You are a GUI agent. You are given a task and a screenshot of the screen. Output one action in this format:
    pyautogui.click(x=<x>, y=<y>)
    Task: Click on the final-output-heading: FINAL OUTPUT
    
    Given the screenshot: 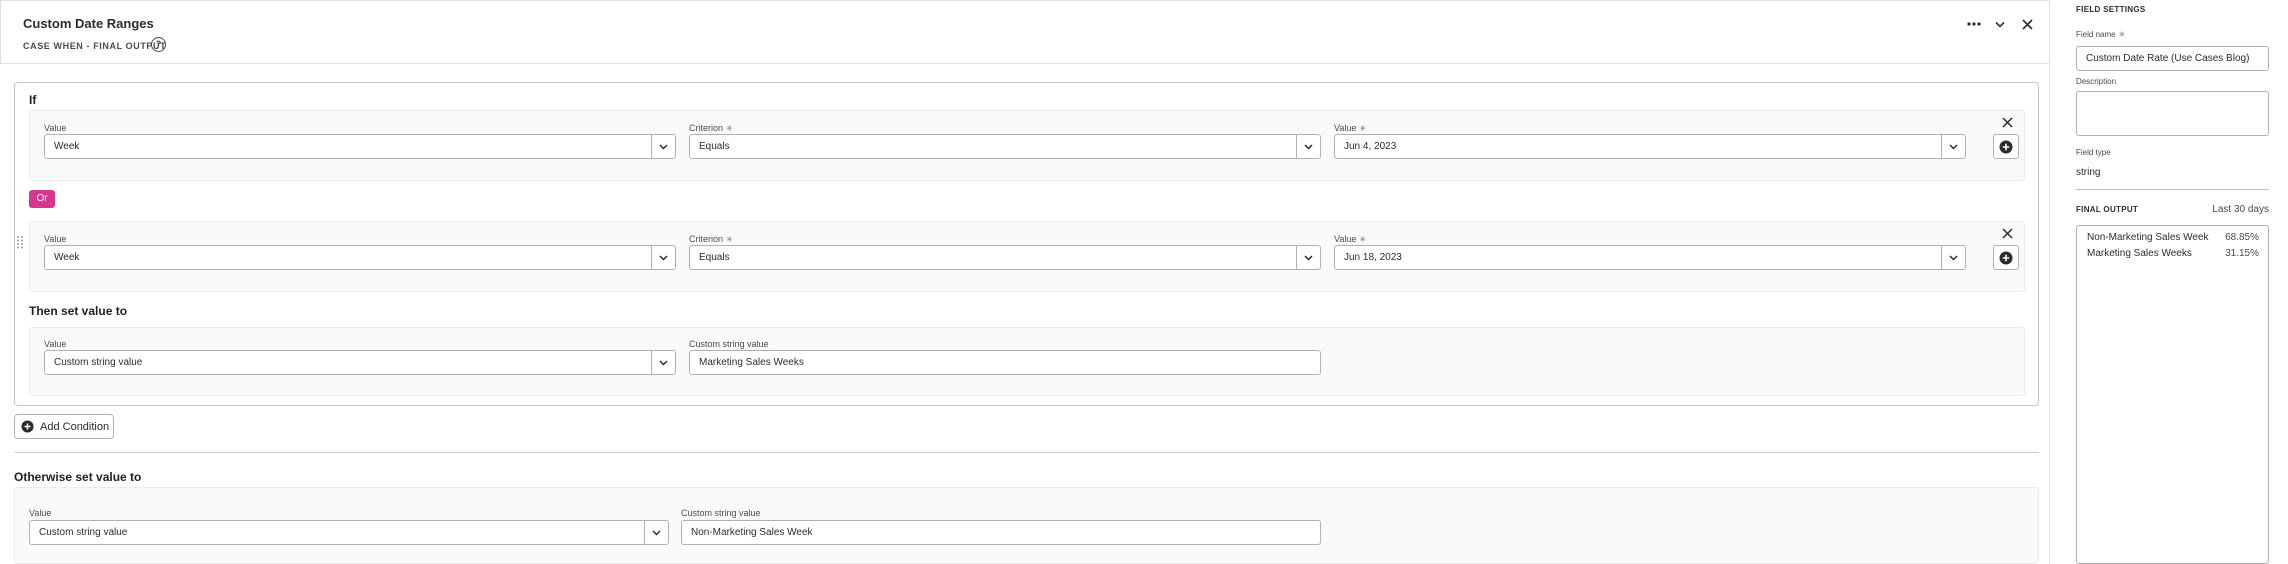 What is the action you would take?
    pyautogui.click(x=2107, y=209)
    